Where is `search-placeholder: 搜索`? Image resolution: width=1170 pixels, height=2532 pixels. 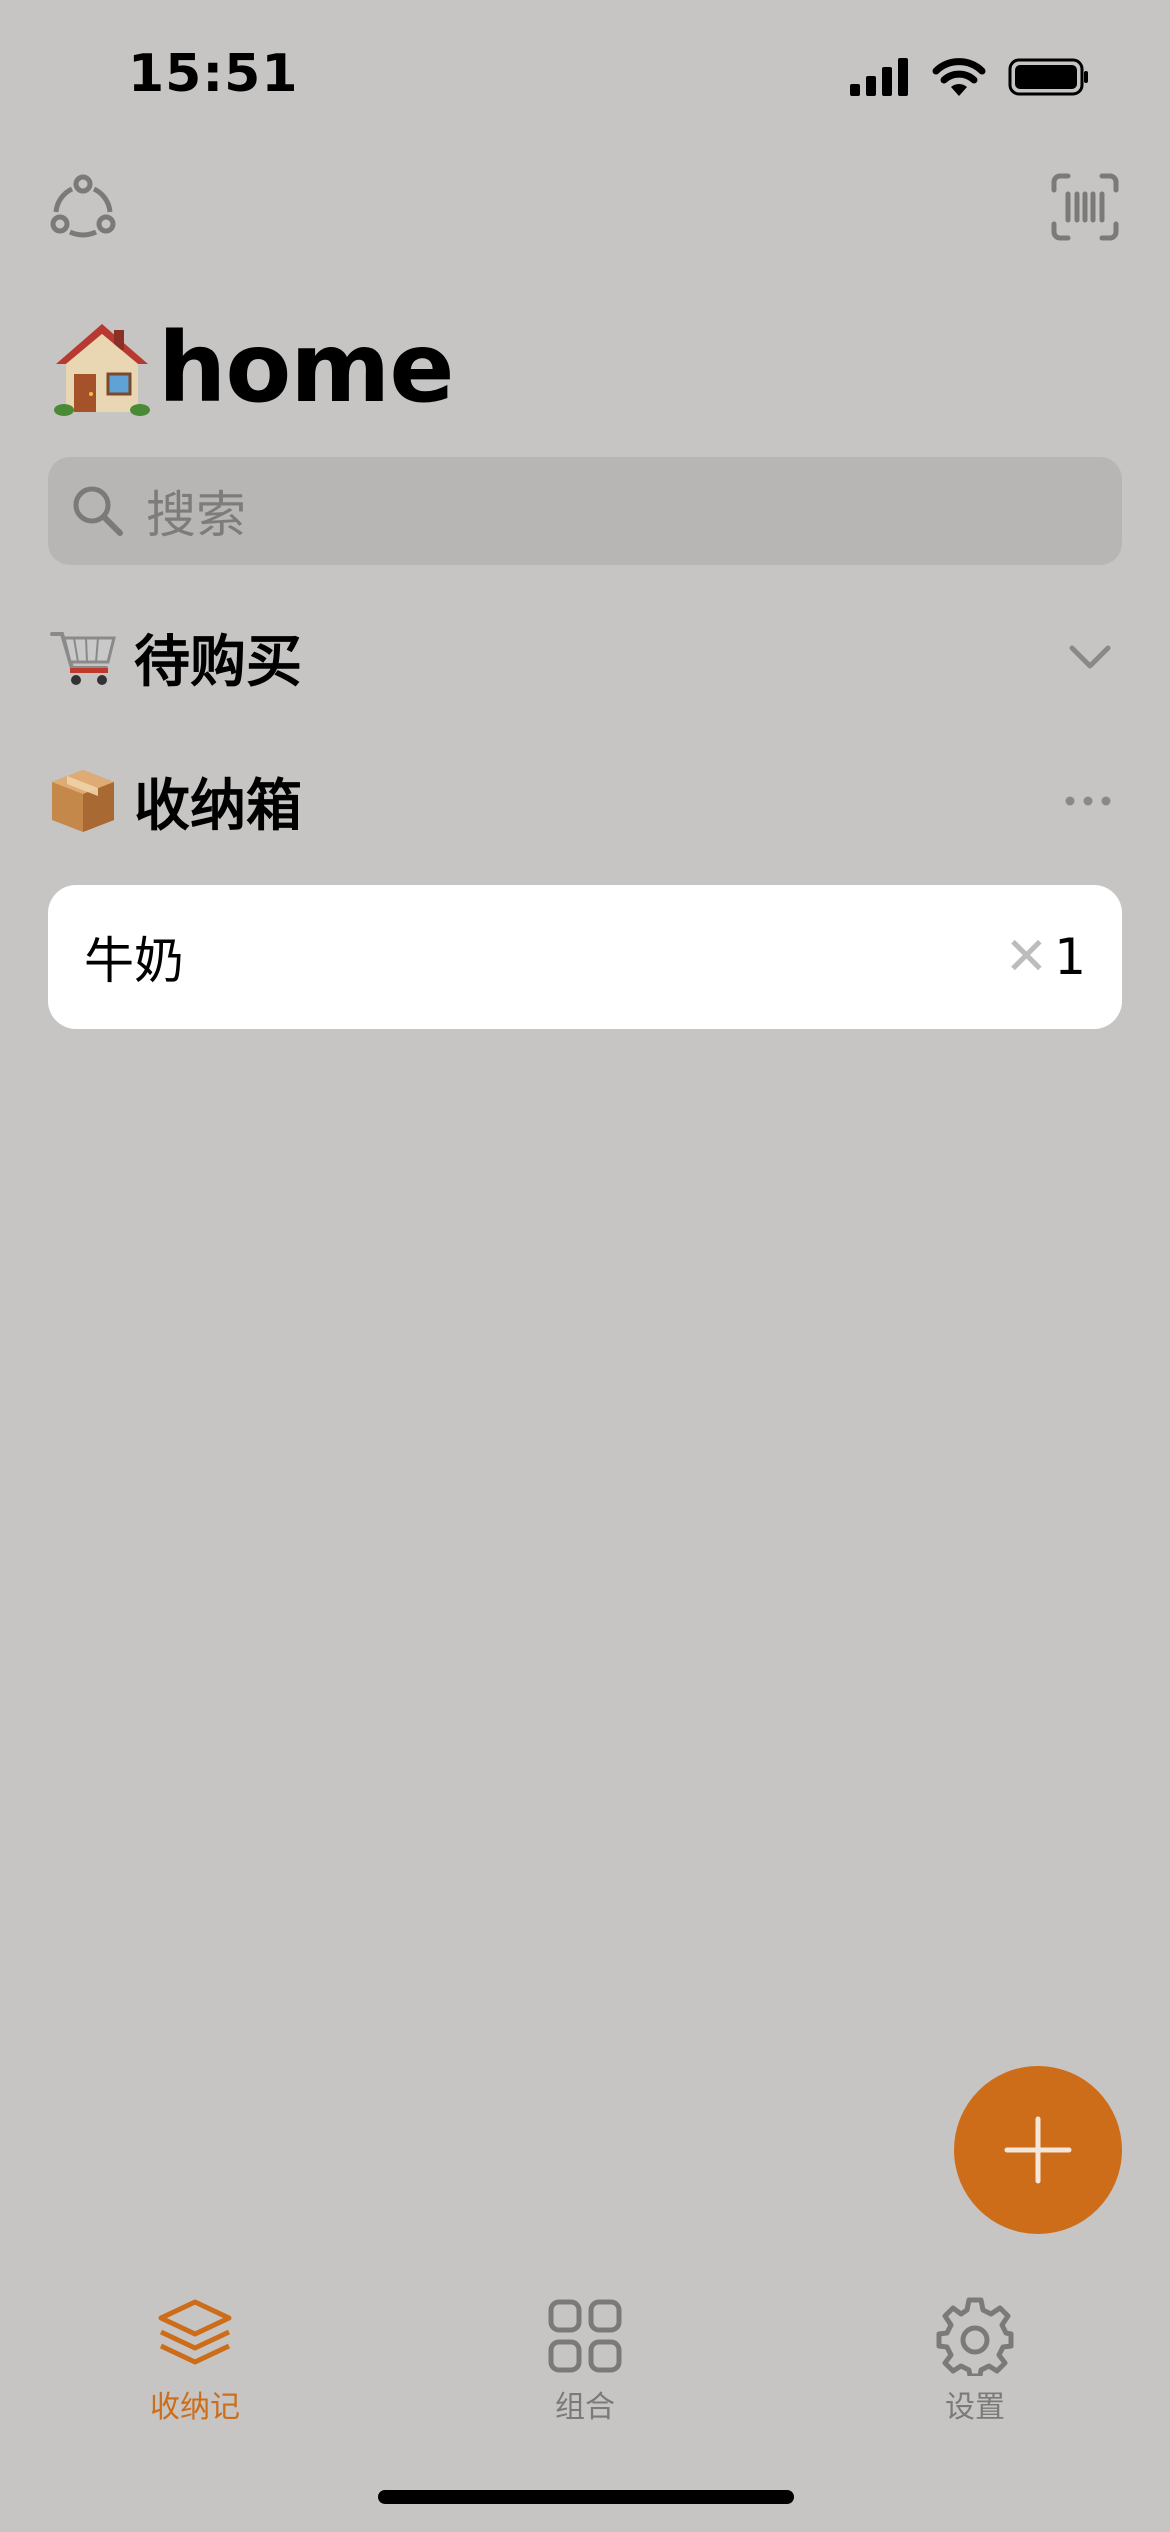
search-placeholder: 搜索 is located at coordinates (196, 515).